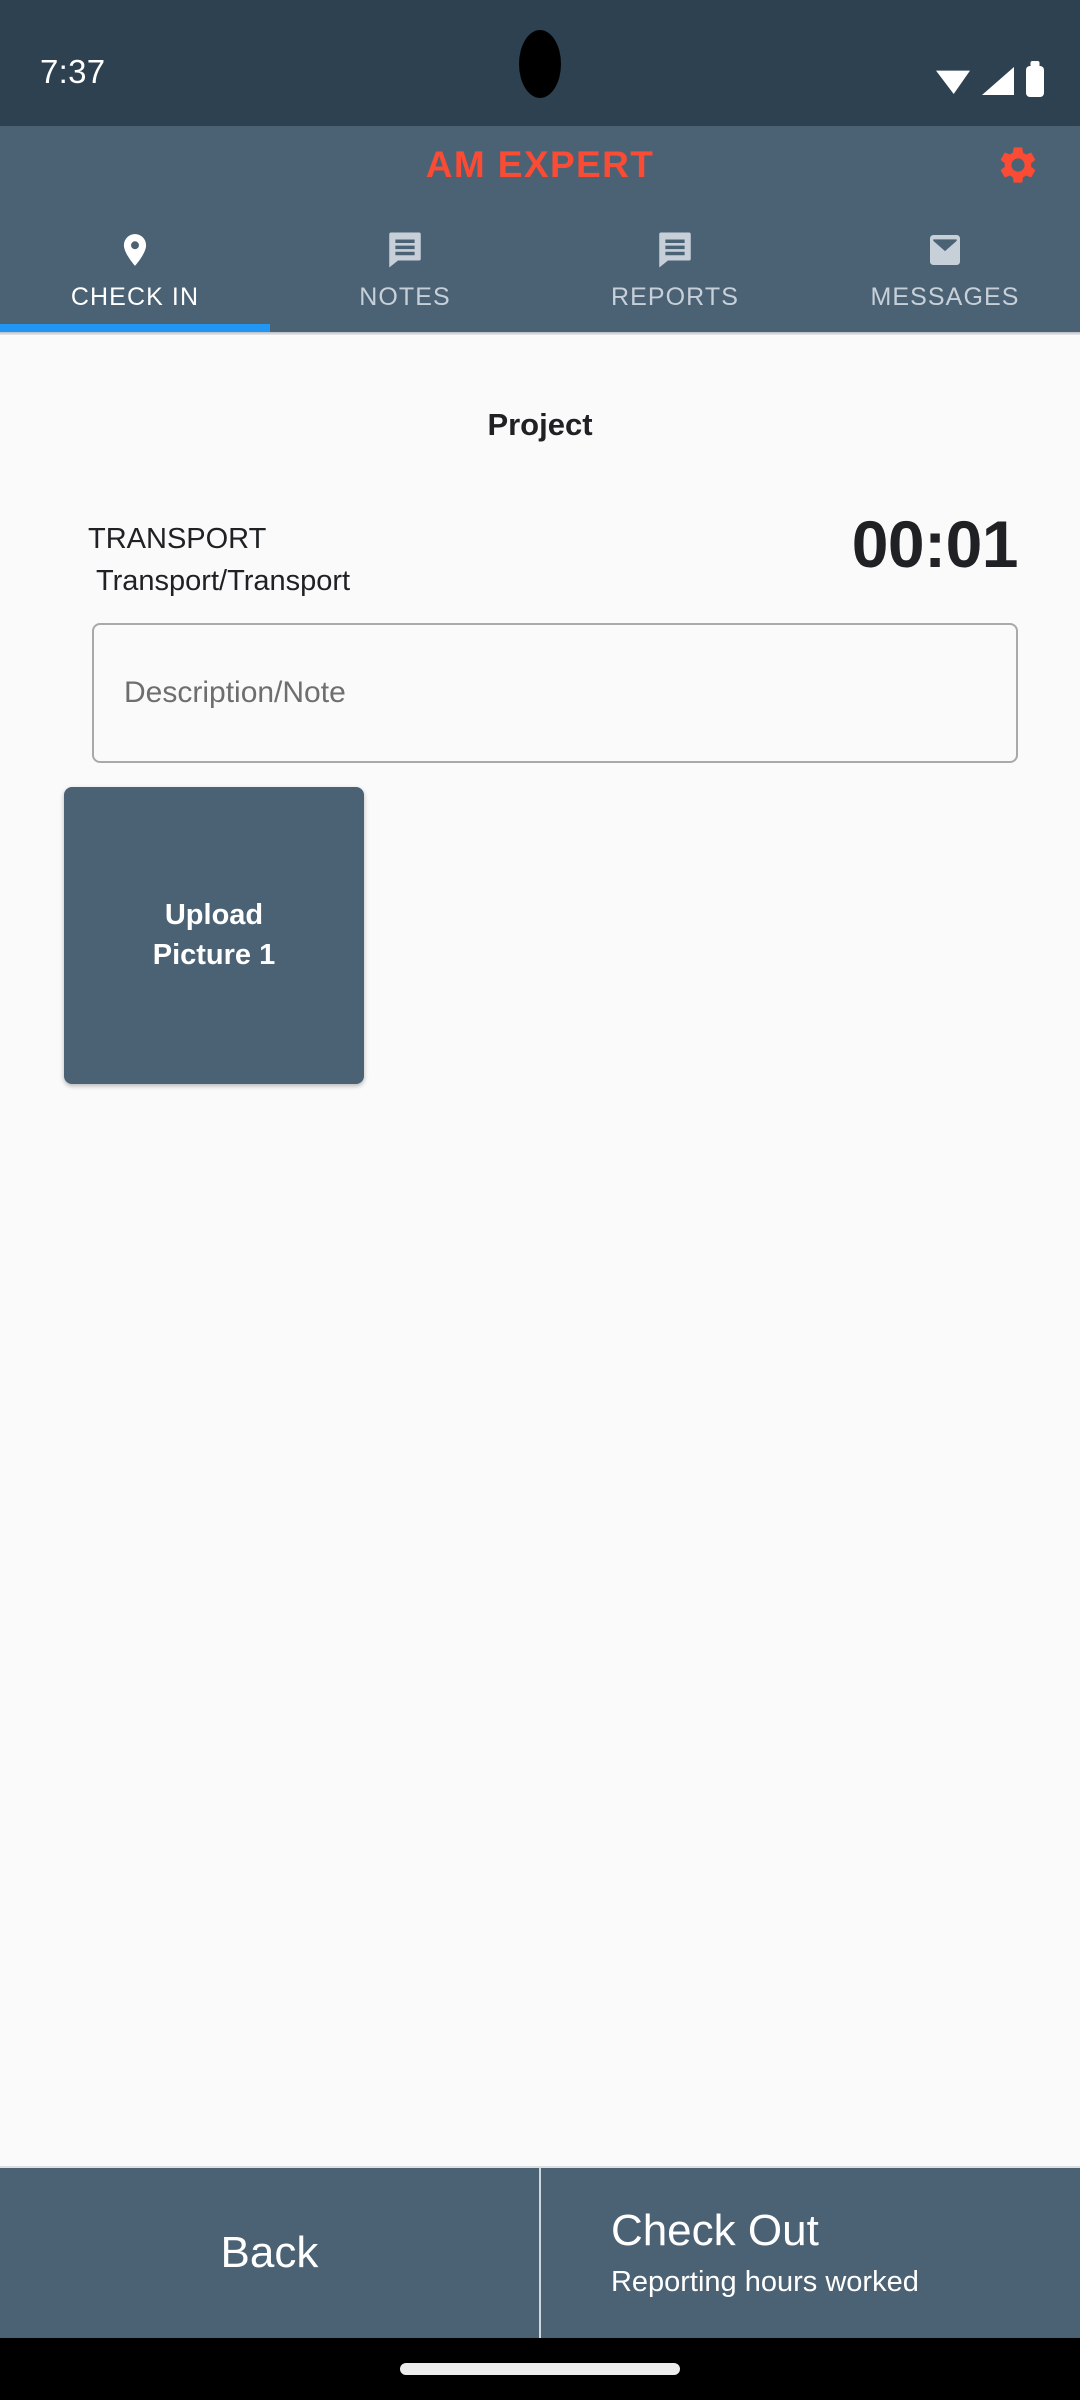  I want to click on tab-messages: MESSAGES, so click(945, 268).